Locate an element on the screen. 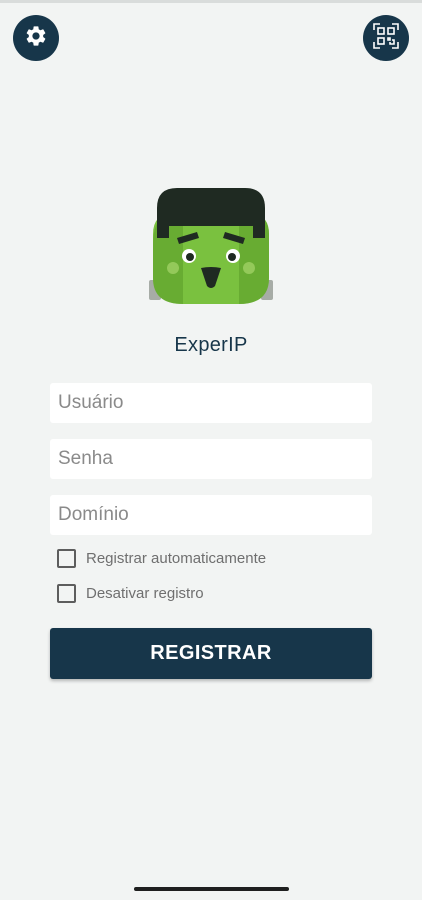 Image resolution: width=422 pixels, height=900 pixels. status-bar-strip is located at coordinates (211, 1).